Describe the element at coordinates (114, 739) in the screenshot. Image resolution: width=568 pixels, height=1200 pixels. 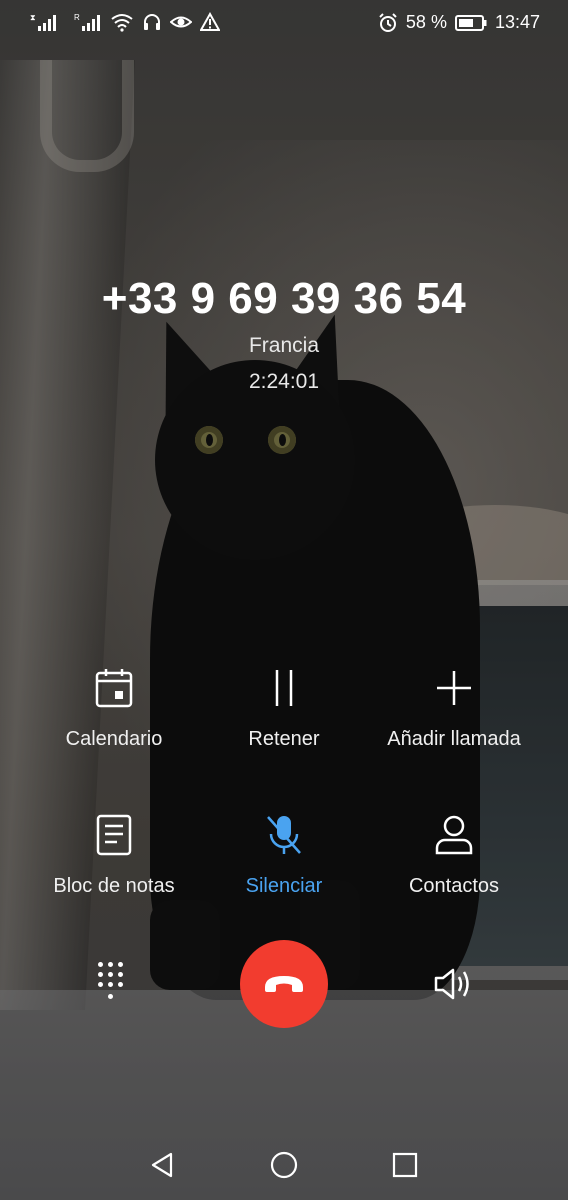
I see `calendar-label: Calendario` at that location.